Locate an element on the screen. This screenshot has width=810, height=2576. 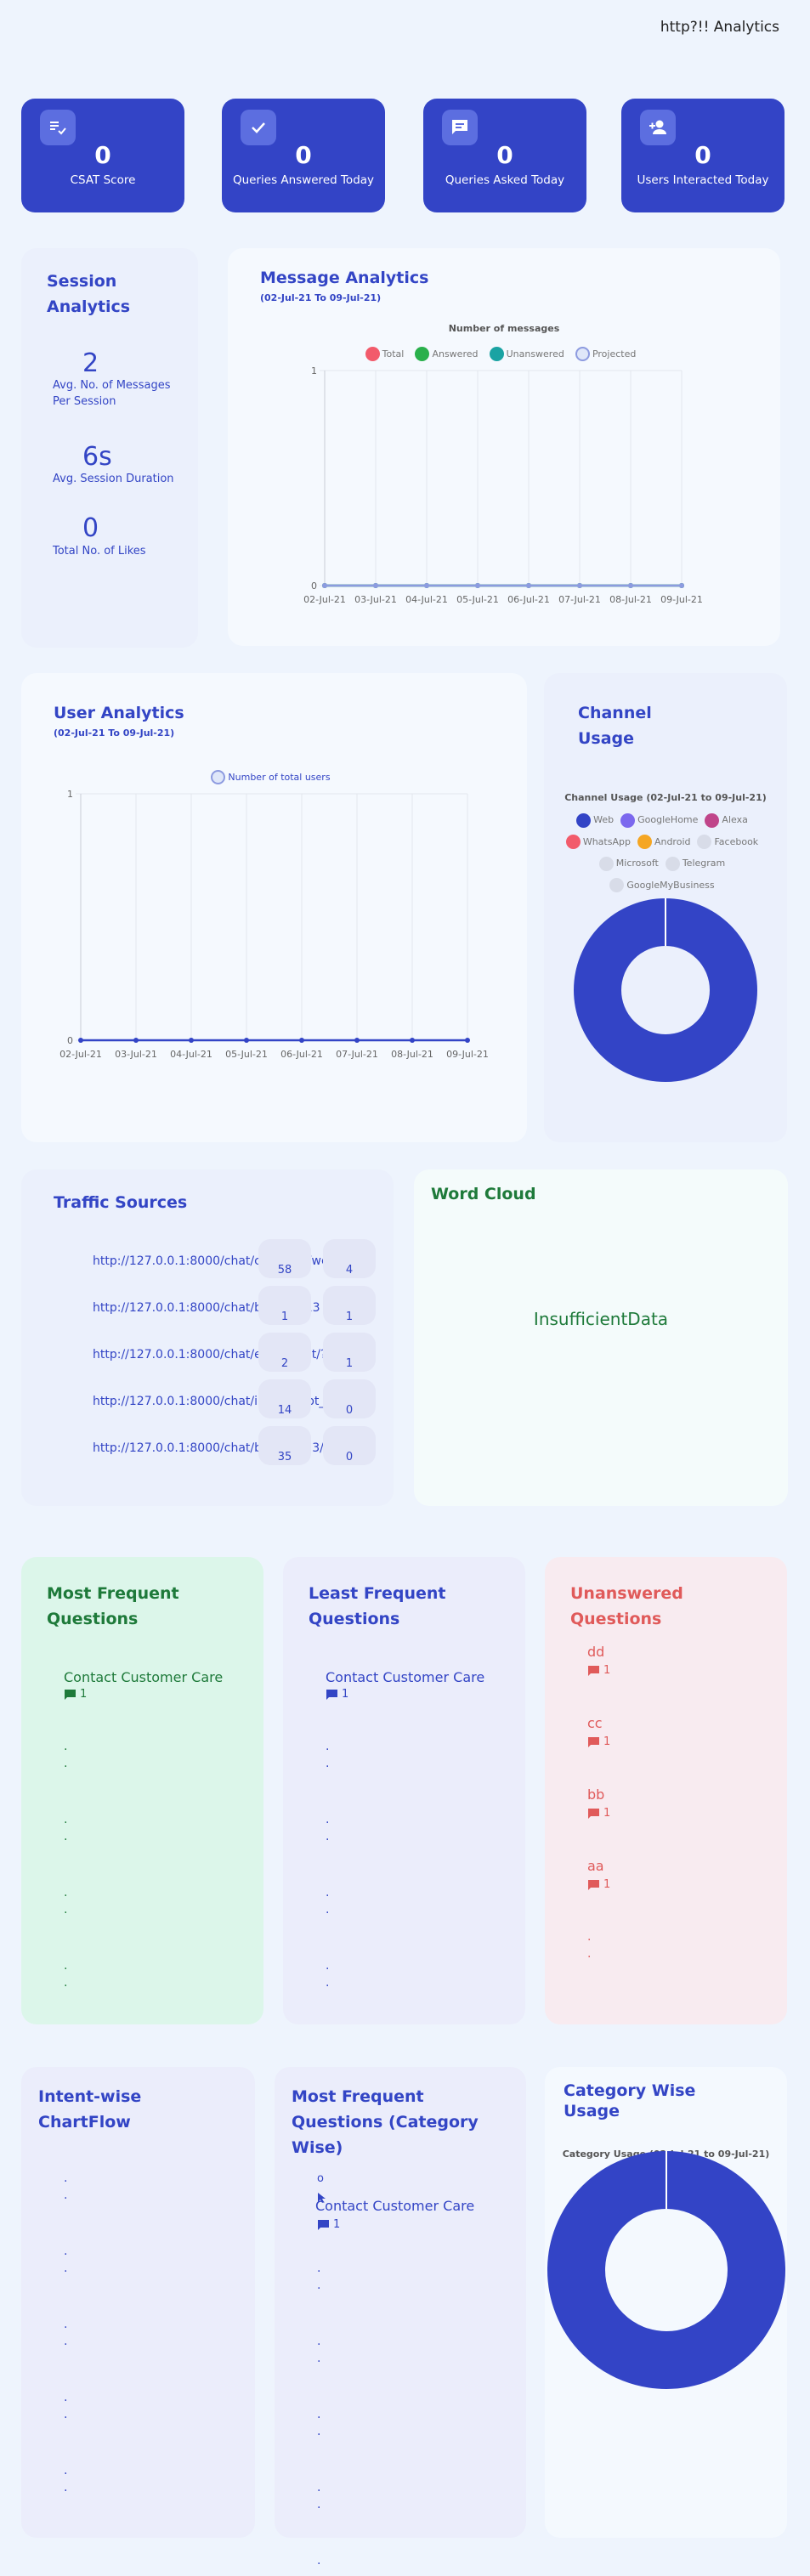
card-title: Traffic Sources is located at coordinates (121, 1202).